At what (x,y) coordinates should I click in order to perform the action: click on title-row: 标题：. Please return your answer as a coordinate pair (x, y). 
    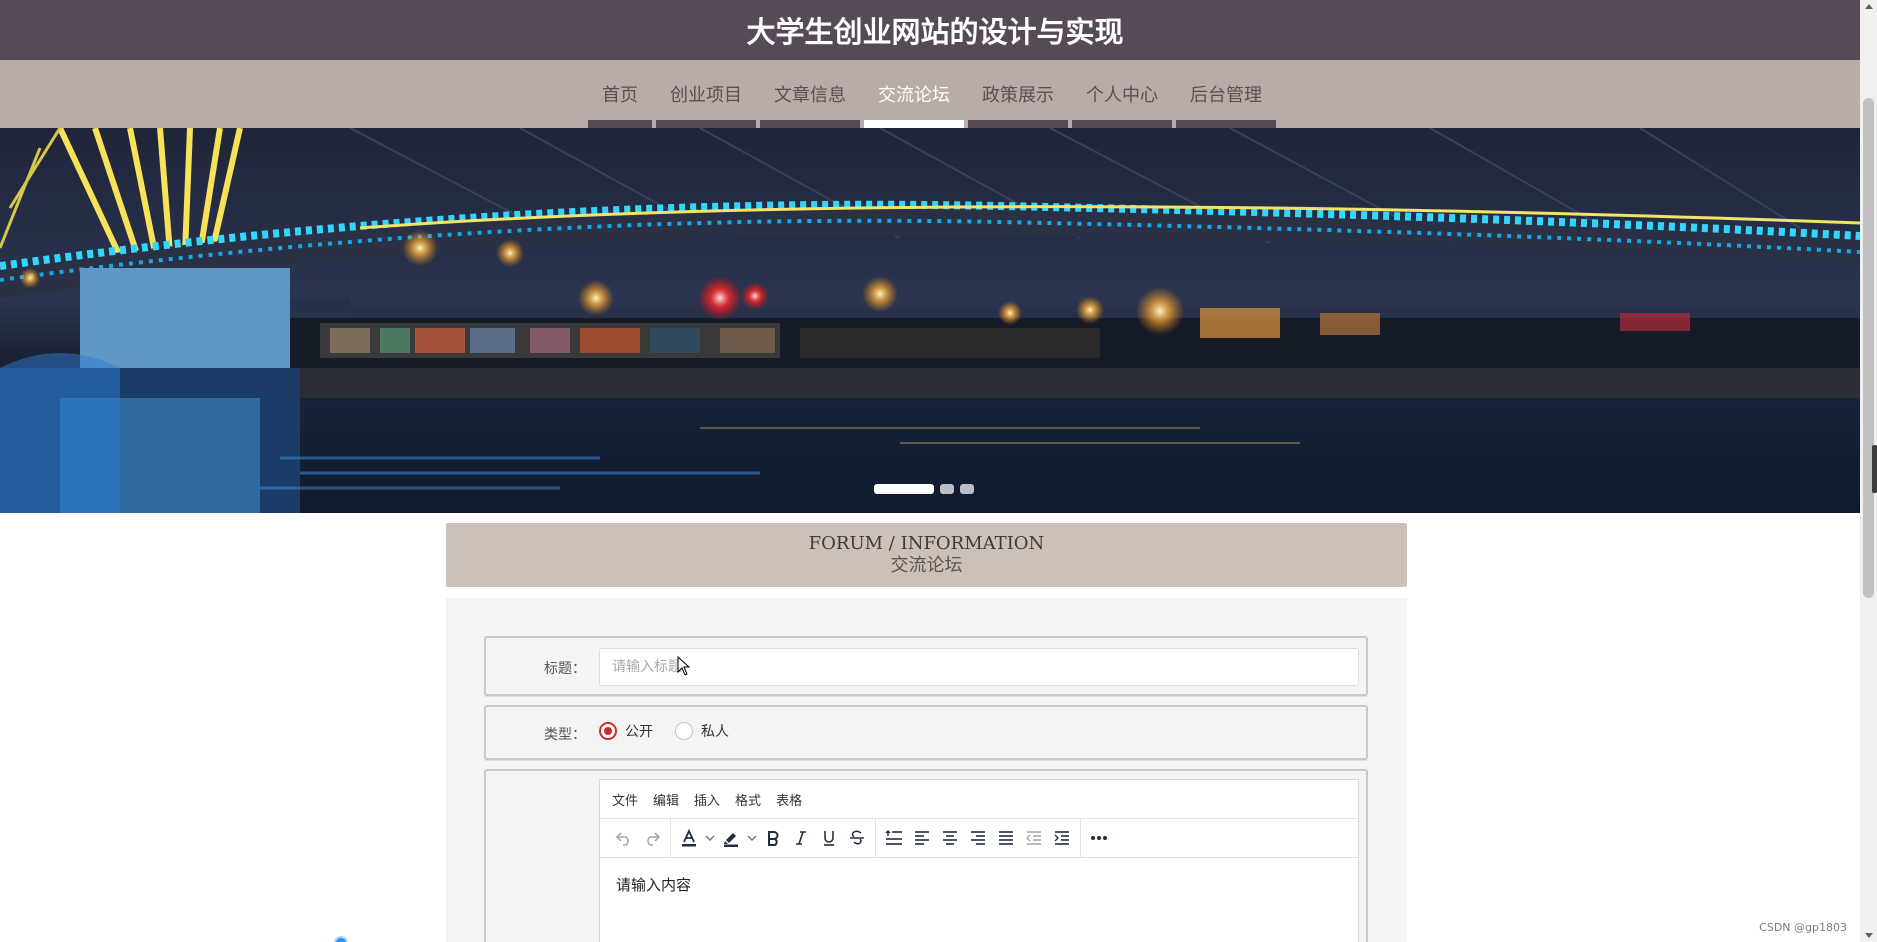
    Looking at the image, I should click on (926, 666).